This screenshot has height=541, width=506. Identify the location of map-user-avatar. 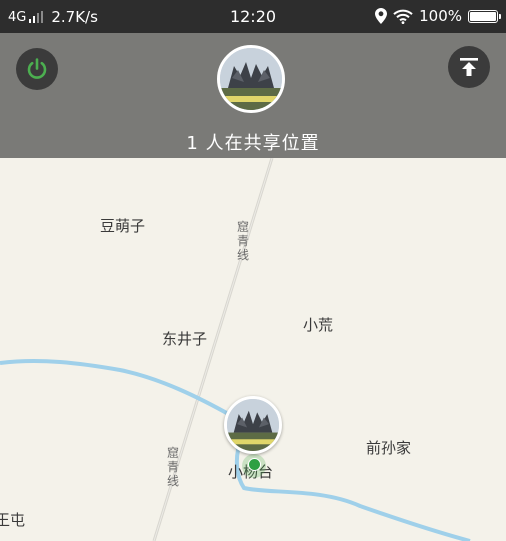
(253, 425).